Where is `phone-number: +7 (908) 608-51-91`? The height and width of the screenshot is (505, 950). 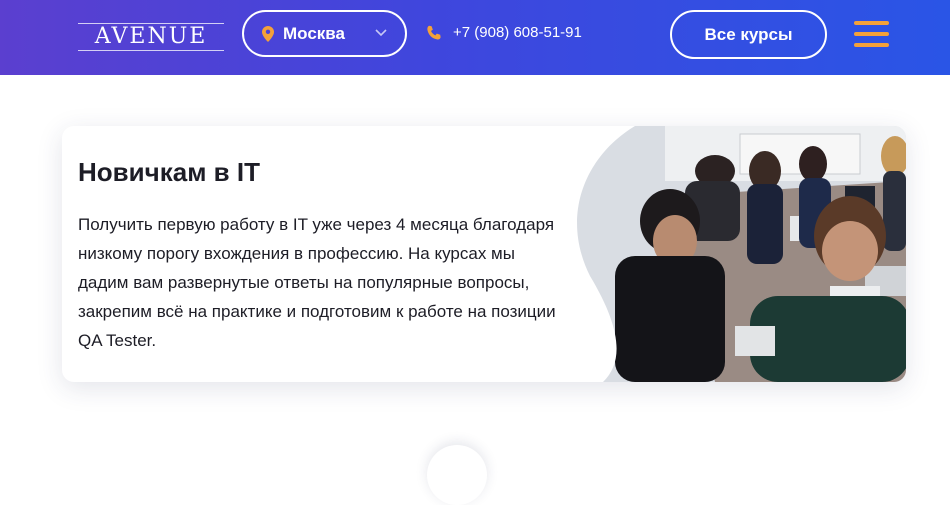 phone-number: +7 (908) 608-51-91 is located at coordinates (517, 32).